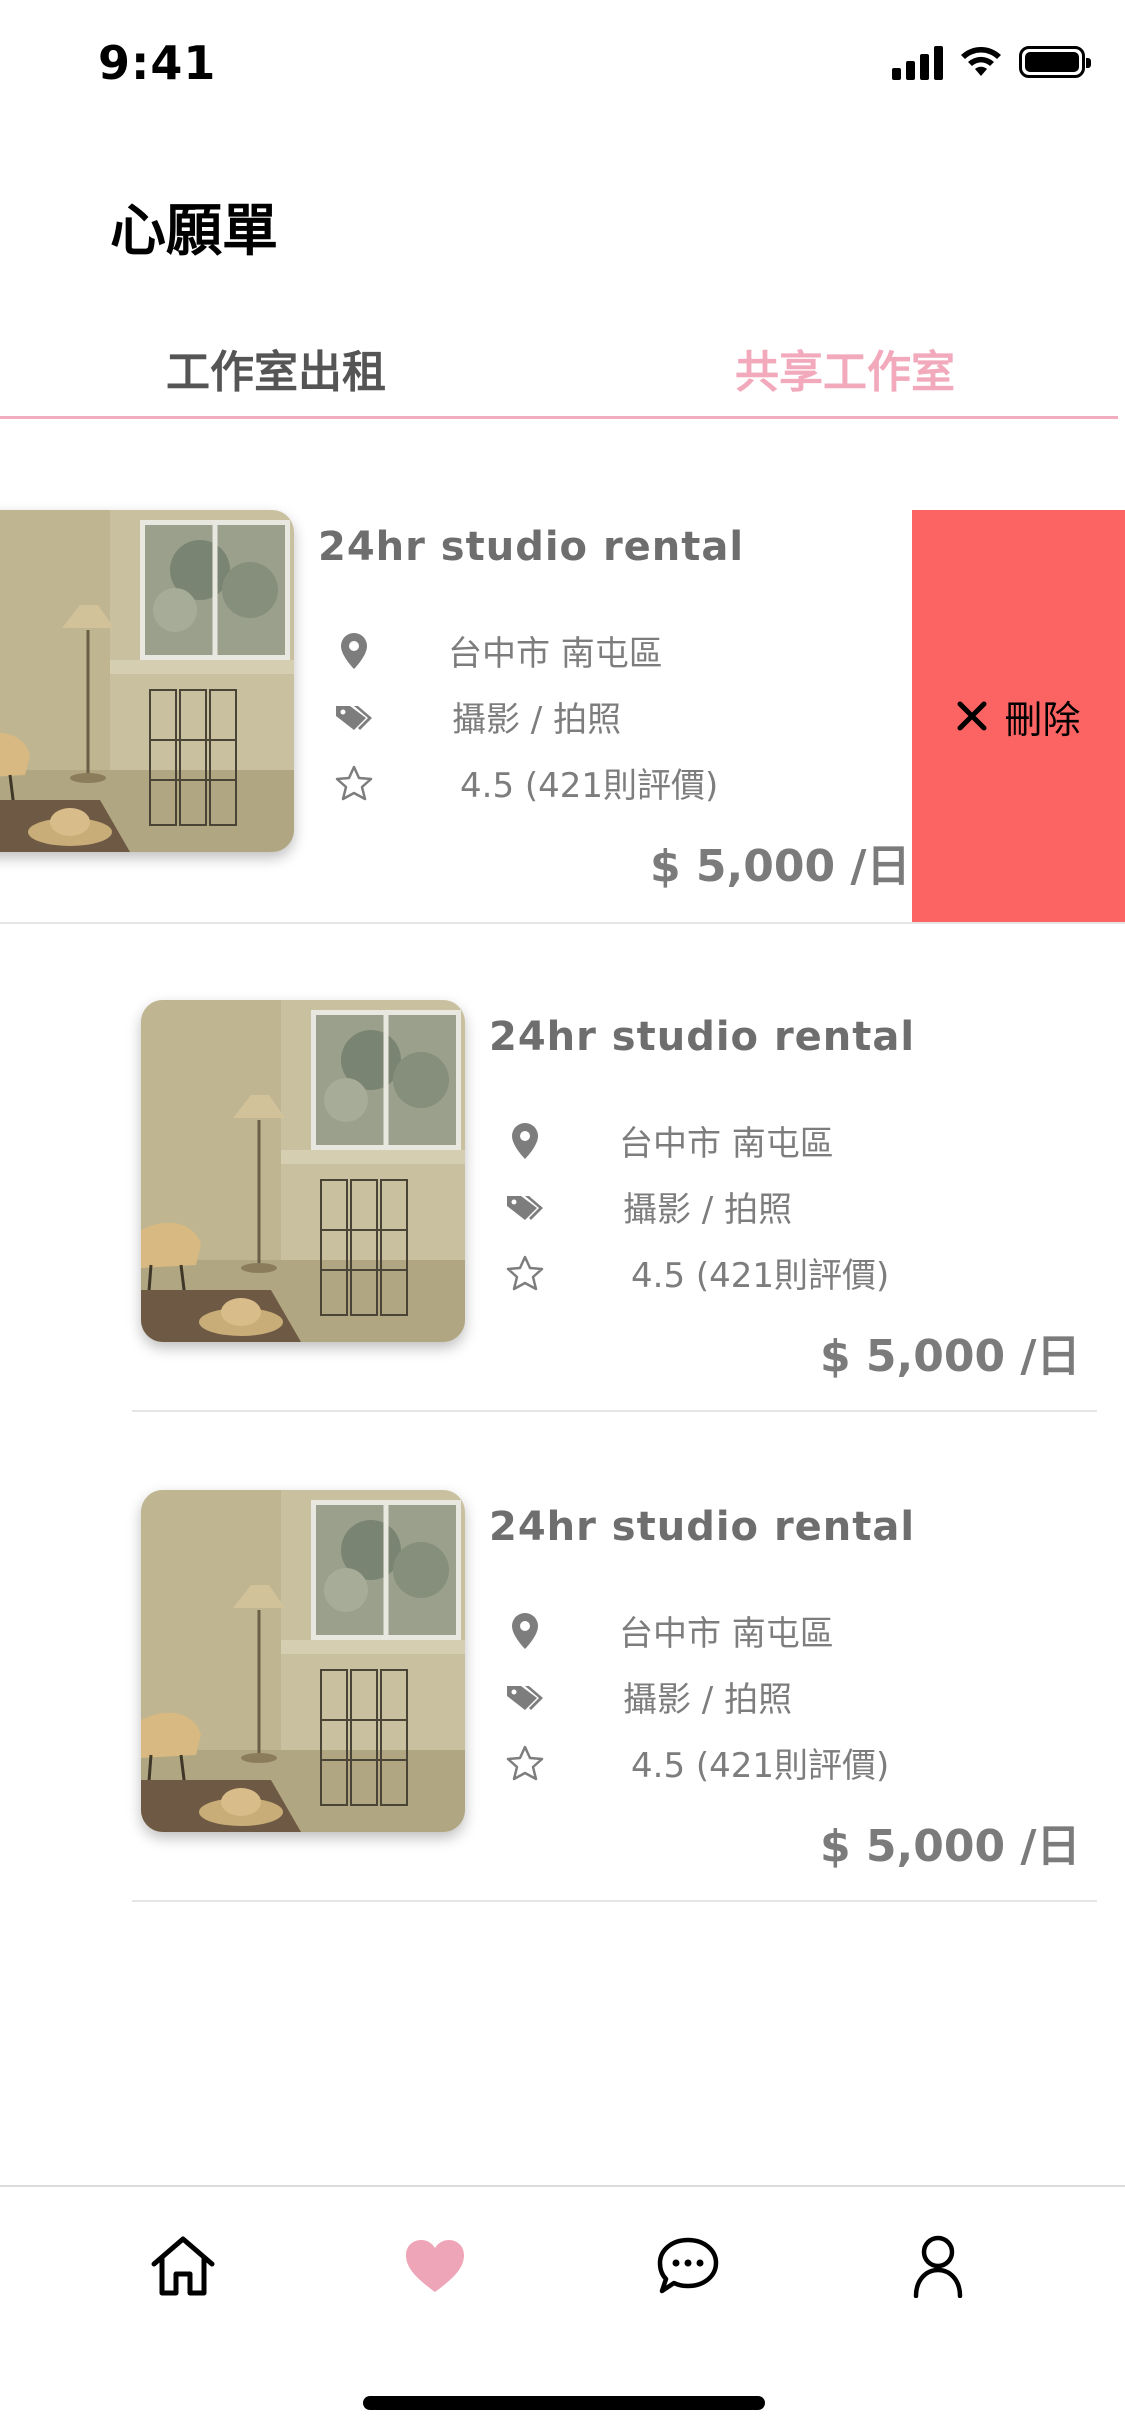  I want to click on tab-underline, so click(559, 417).